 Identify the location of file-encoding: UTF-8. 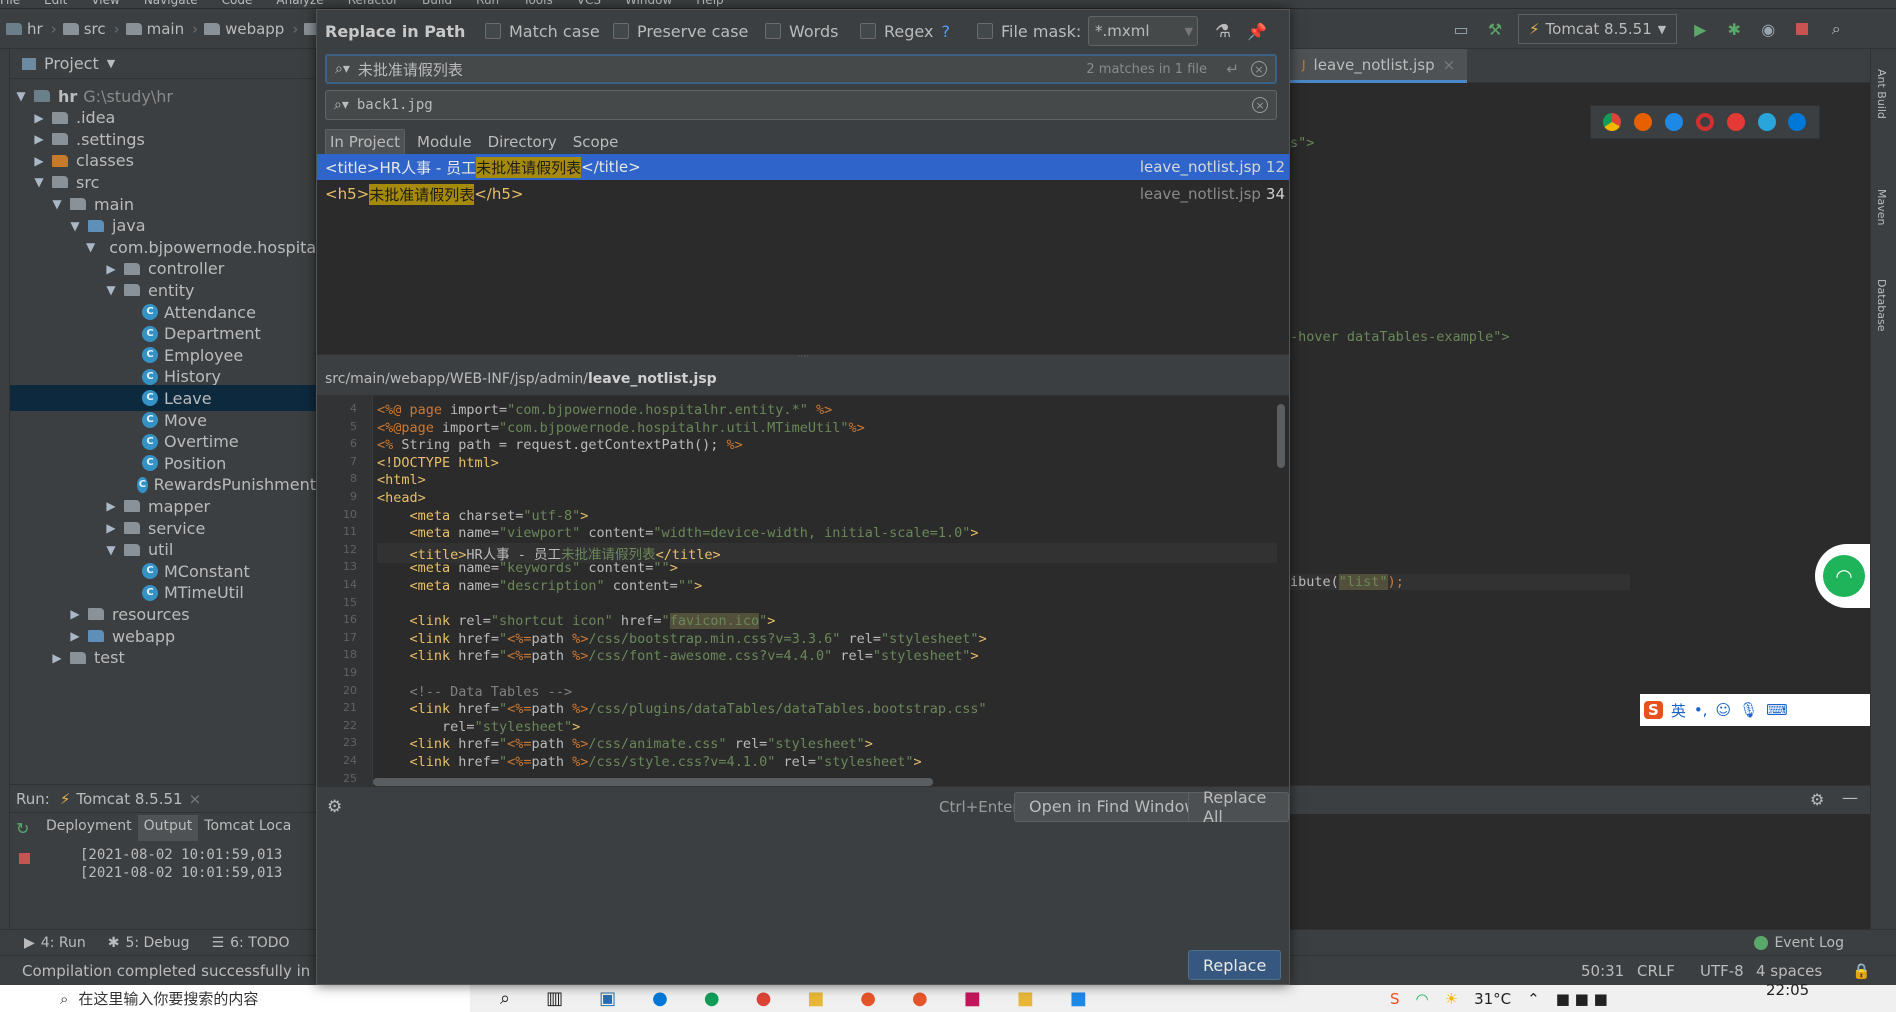
(1722, 971).